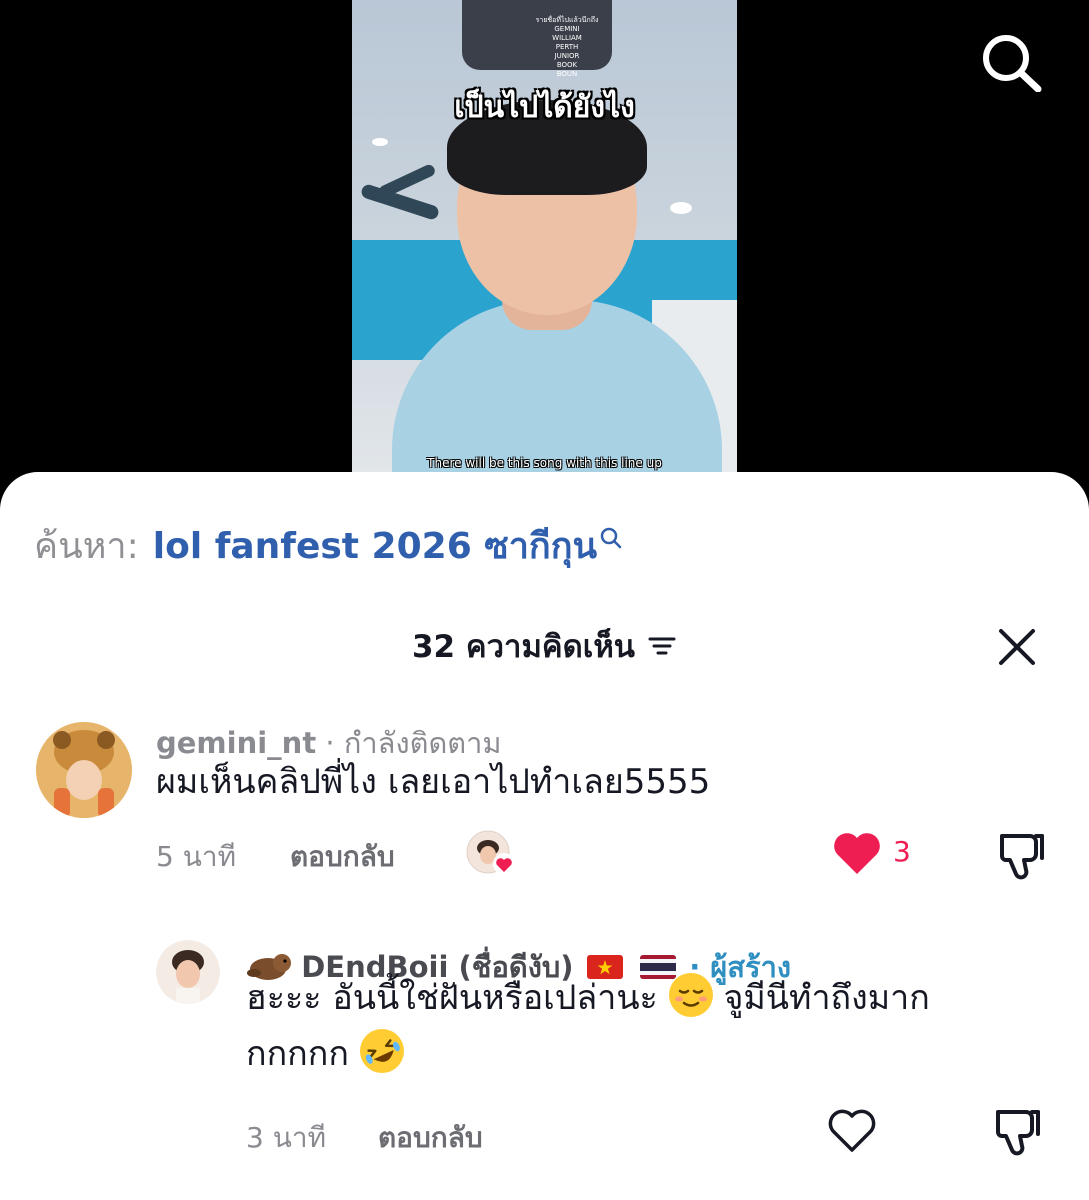  Describe the element at coordinates (662, 646) in the screenshot. I see `sort-icon` at that location.